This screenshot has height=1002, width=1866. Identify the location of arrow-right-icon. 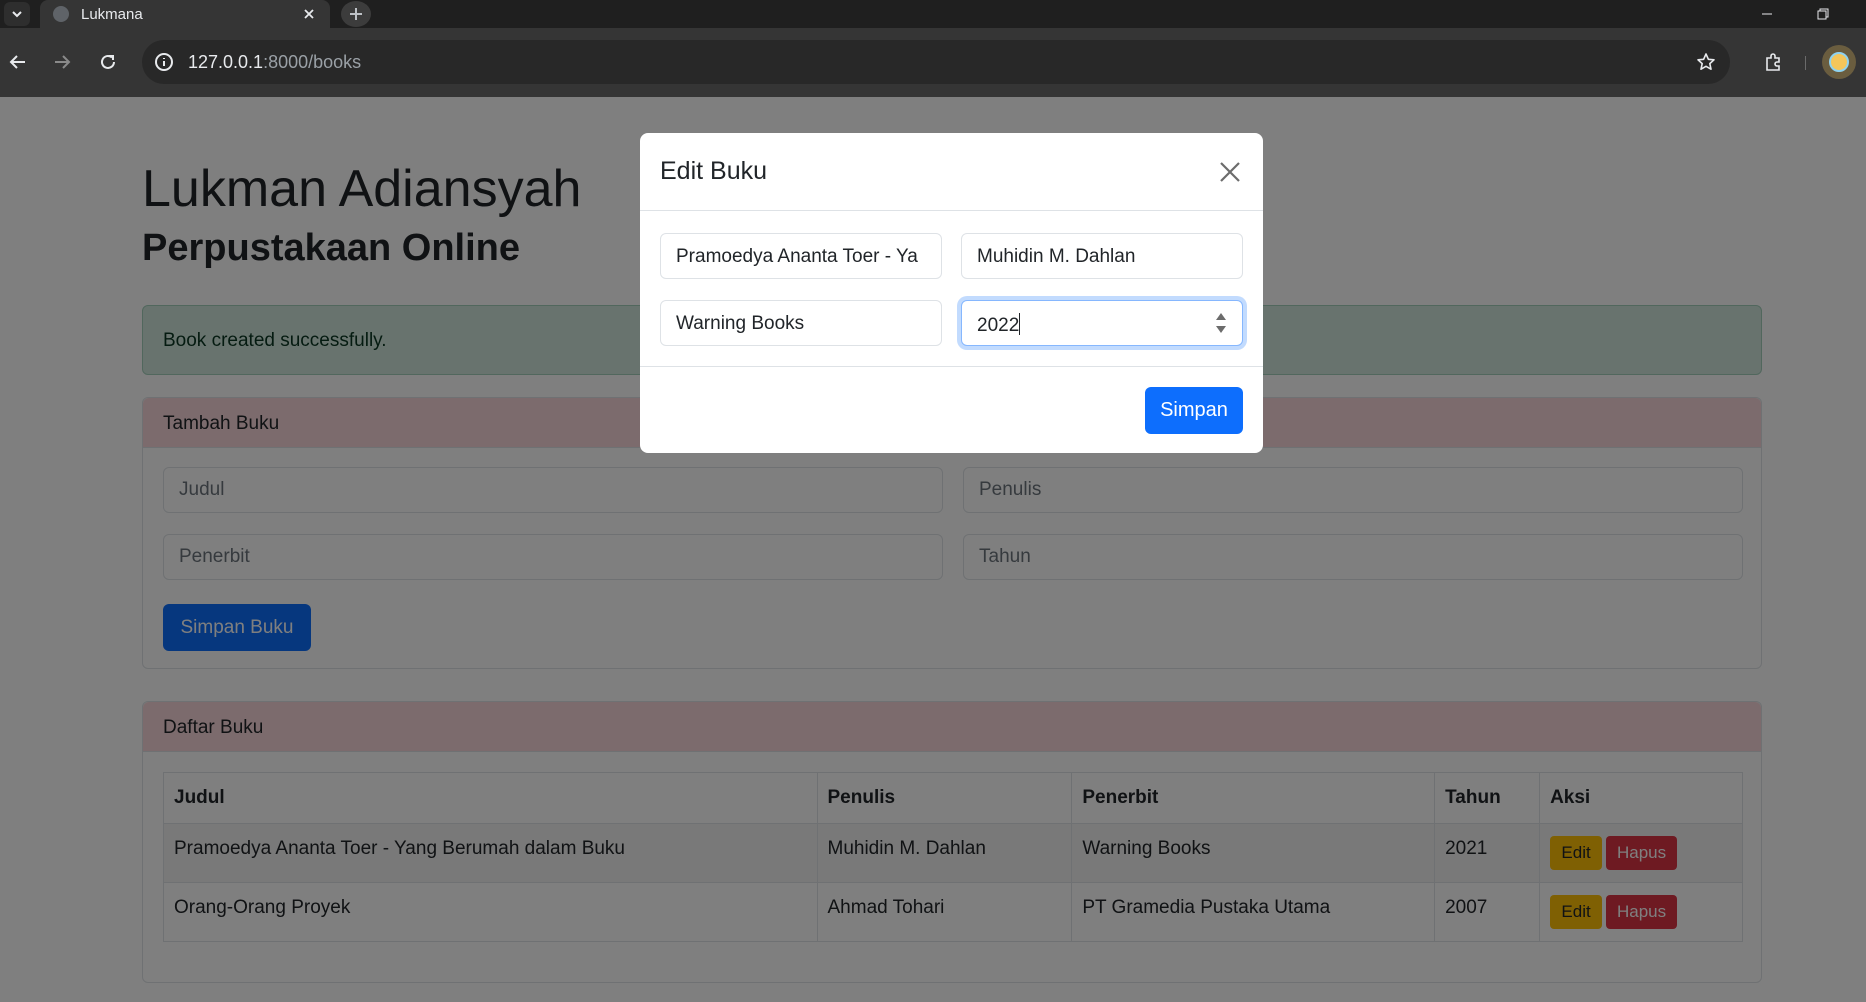
(63, 62).